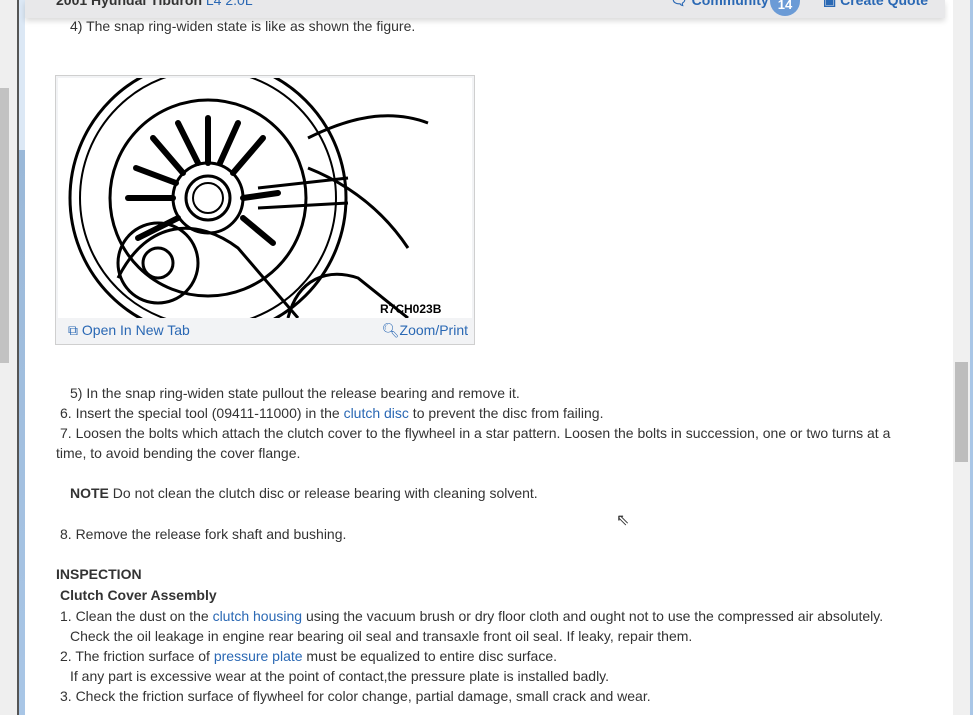  Describe the element at coordinates (138, 595) in the screenshot. I see `clutch-cover-heading: Clutch Cover Assembly` at that location.